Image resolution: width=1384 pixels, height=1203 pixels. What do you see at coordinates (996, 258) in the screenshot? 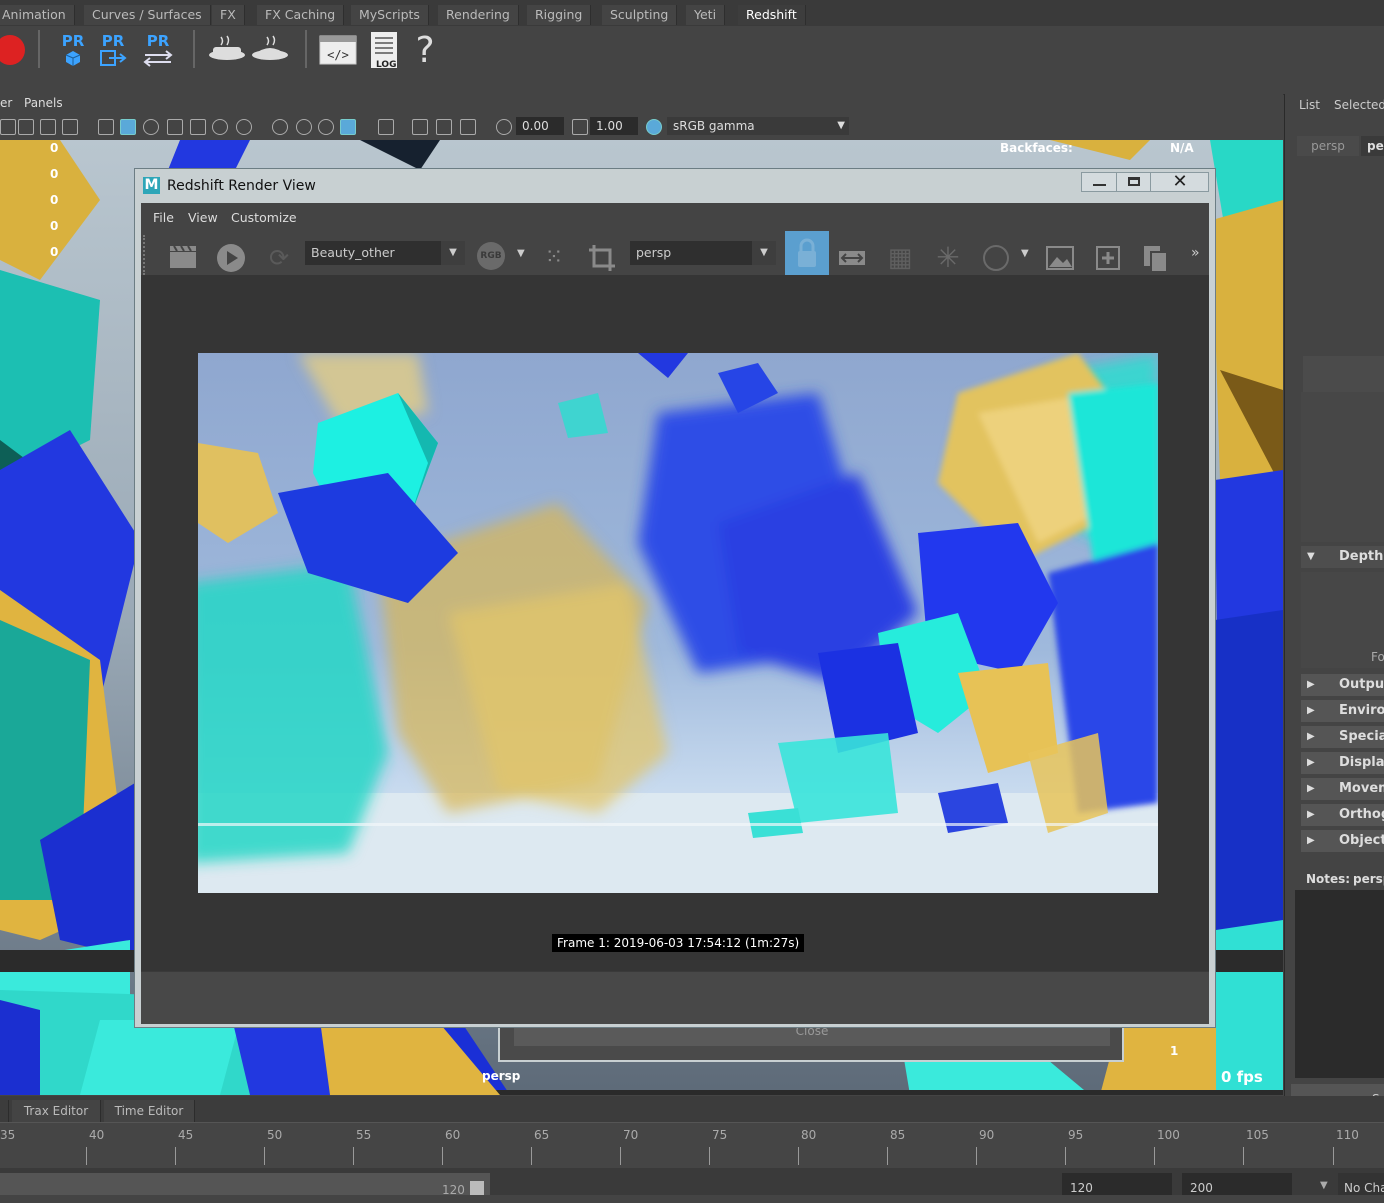
I see `circle-icon` at bounding box center [996, 258].